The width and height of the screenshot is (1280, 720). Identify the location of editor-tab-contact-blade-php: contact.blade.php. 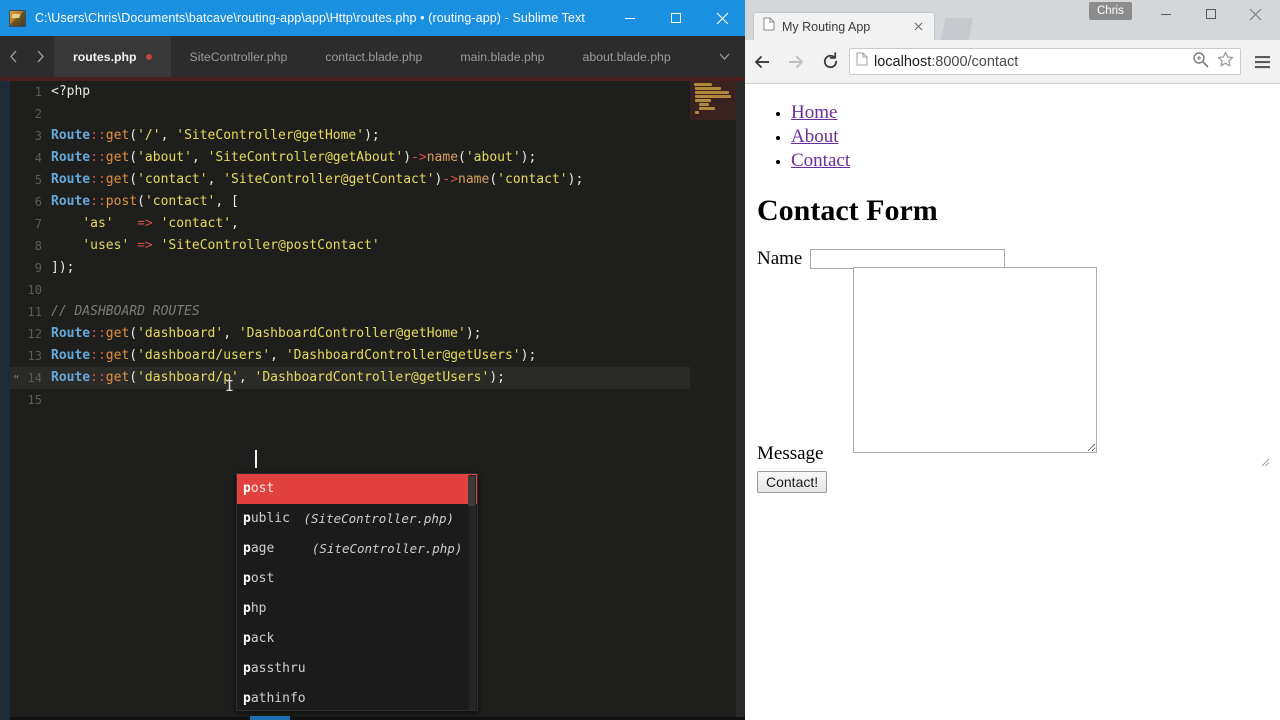
(374, 56).